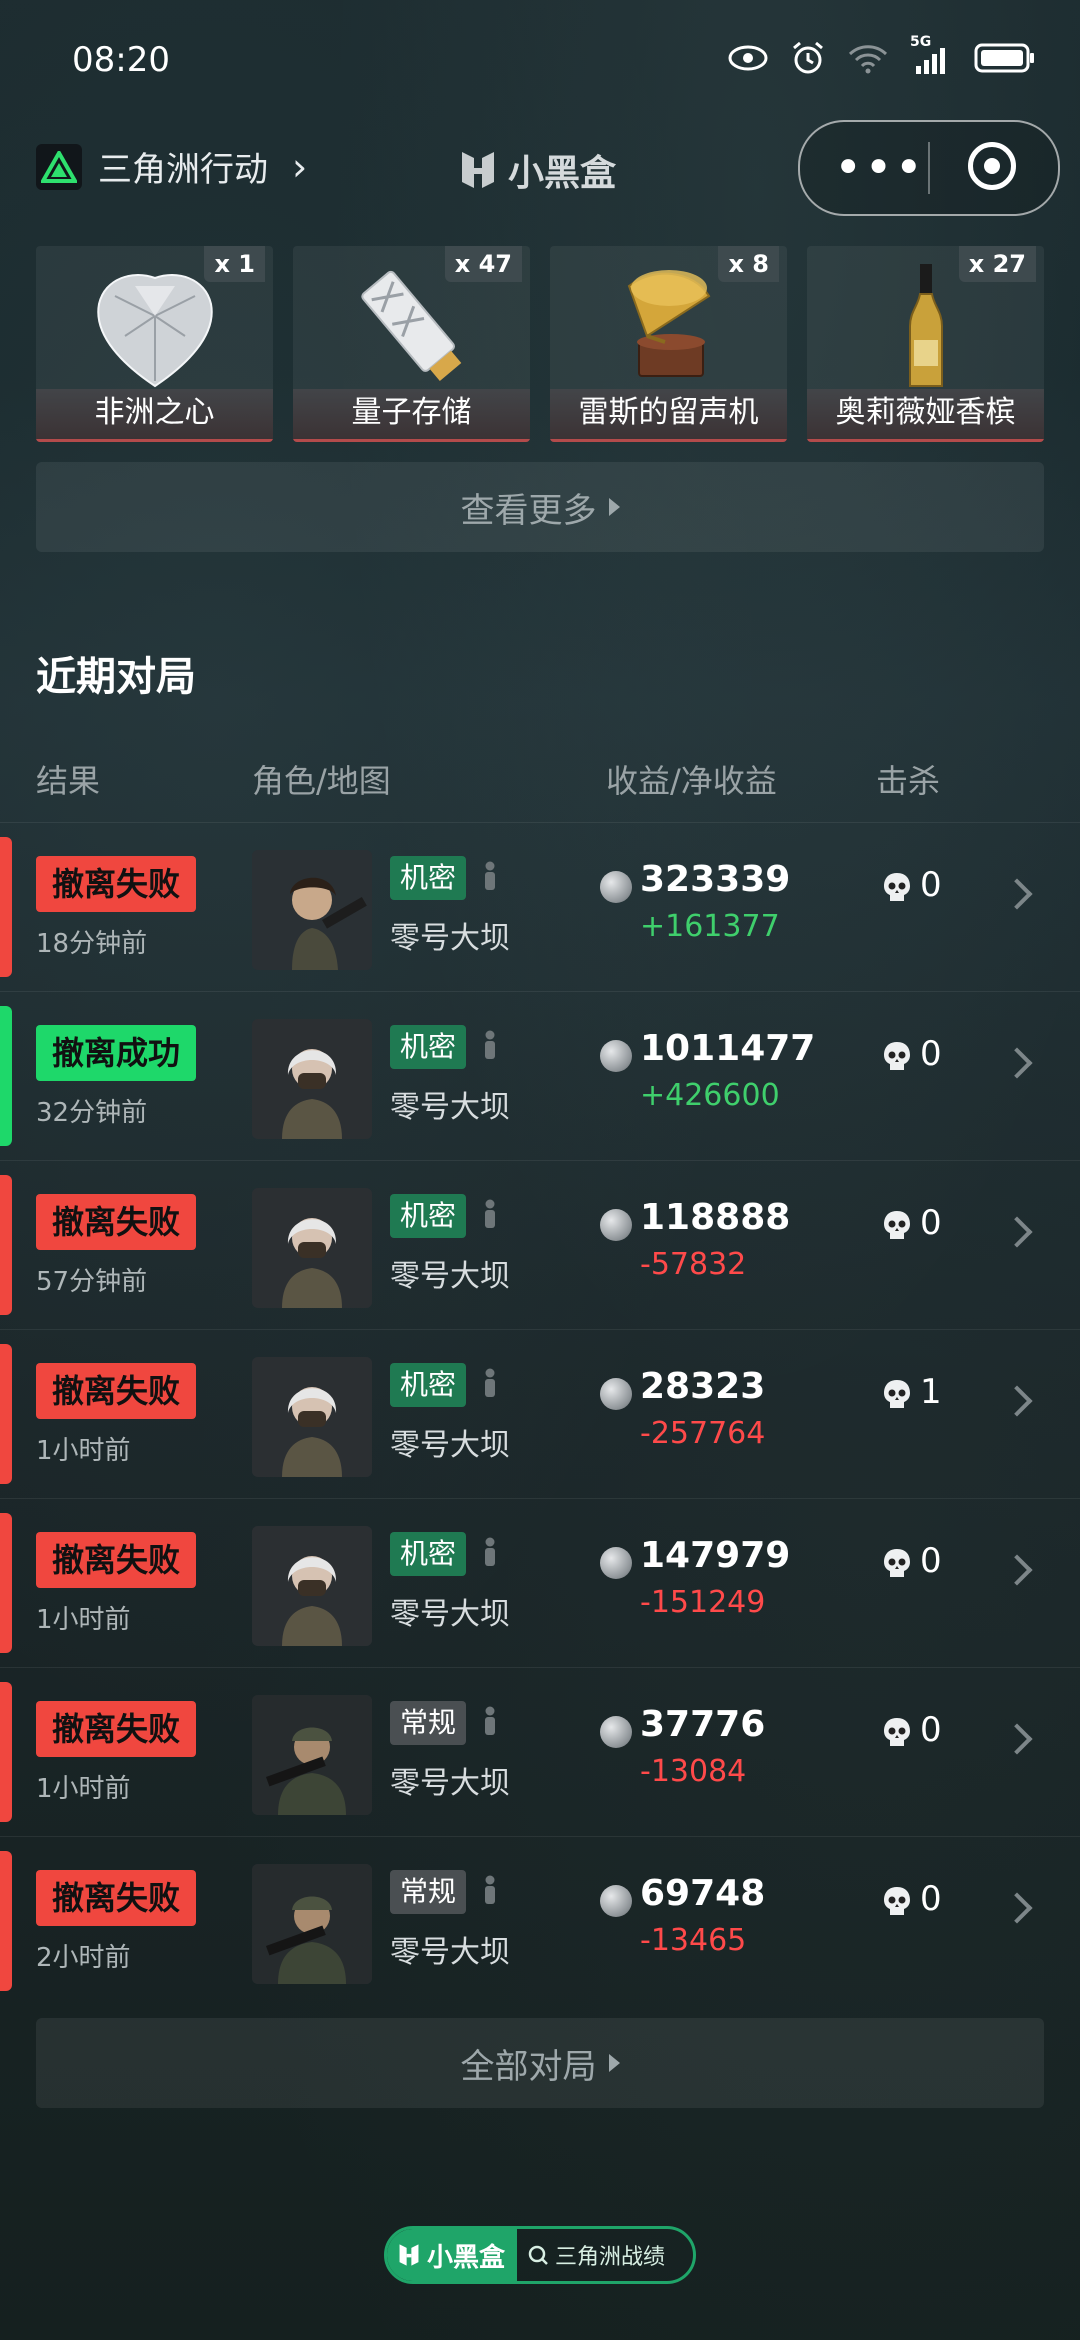 The width and height of the screenshot is (1080, 2340). I want to click on result-badge: 撤离成功, so click(116, 1053).